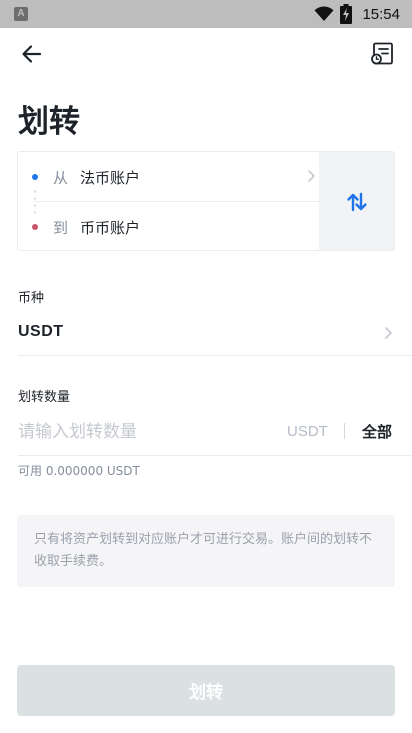 The height and width of the screenshot is (733, 412). Describe the element at coordinates (324, 14) in the screenshot. I see `wifi-icon` at that location.